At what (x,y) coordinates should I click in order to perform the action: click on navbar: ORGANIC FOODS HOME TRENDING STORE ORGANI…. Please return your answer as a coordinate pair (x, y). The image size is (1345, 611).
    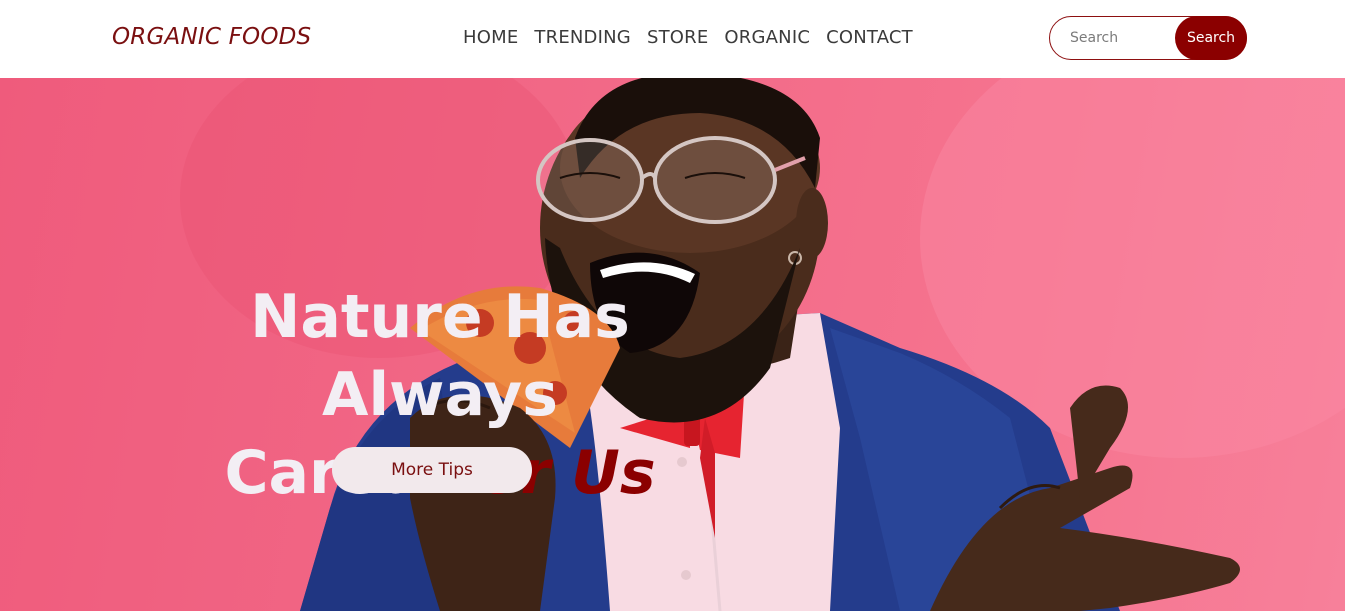
    Looking at the image, I should click on (672, 39).